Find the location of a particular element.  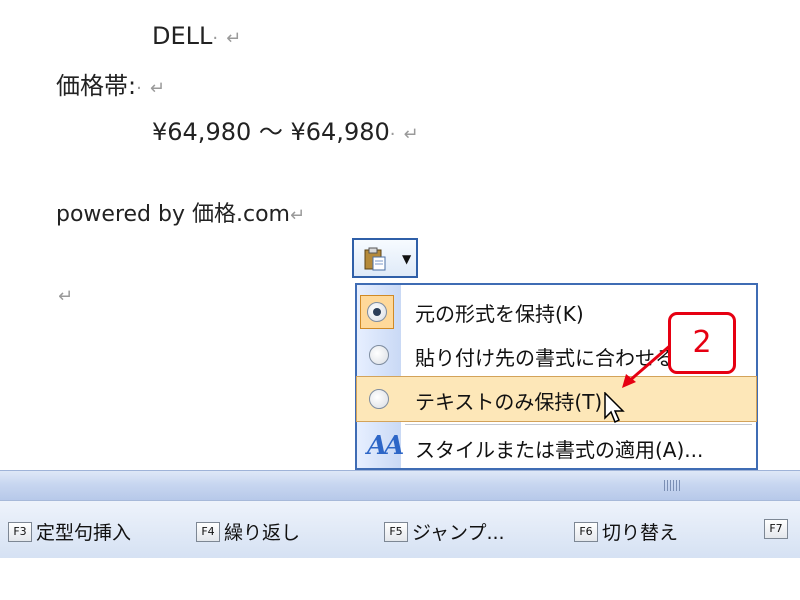

bottom-blank-area is located at coordinates (400, 579).